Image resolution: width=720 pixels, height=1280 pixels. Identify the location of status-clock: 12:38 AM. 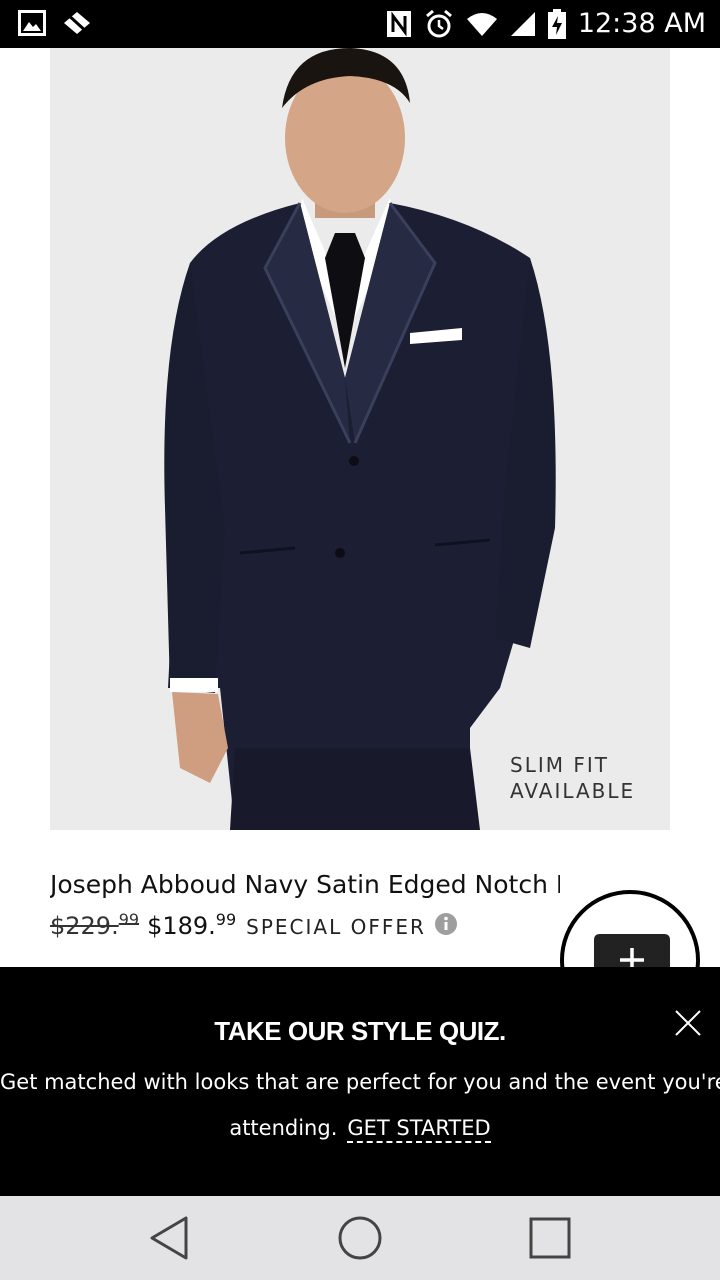
(641, 23).